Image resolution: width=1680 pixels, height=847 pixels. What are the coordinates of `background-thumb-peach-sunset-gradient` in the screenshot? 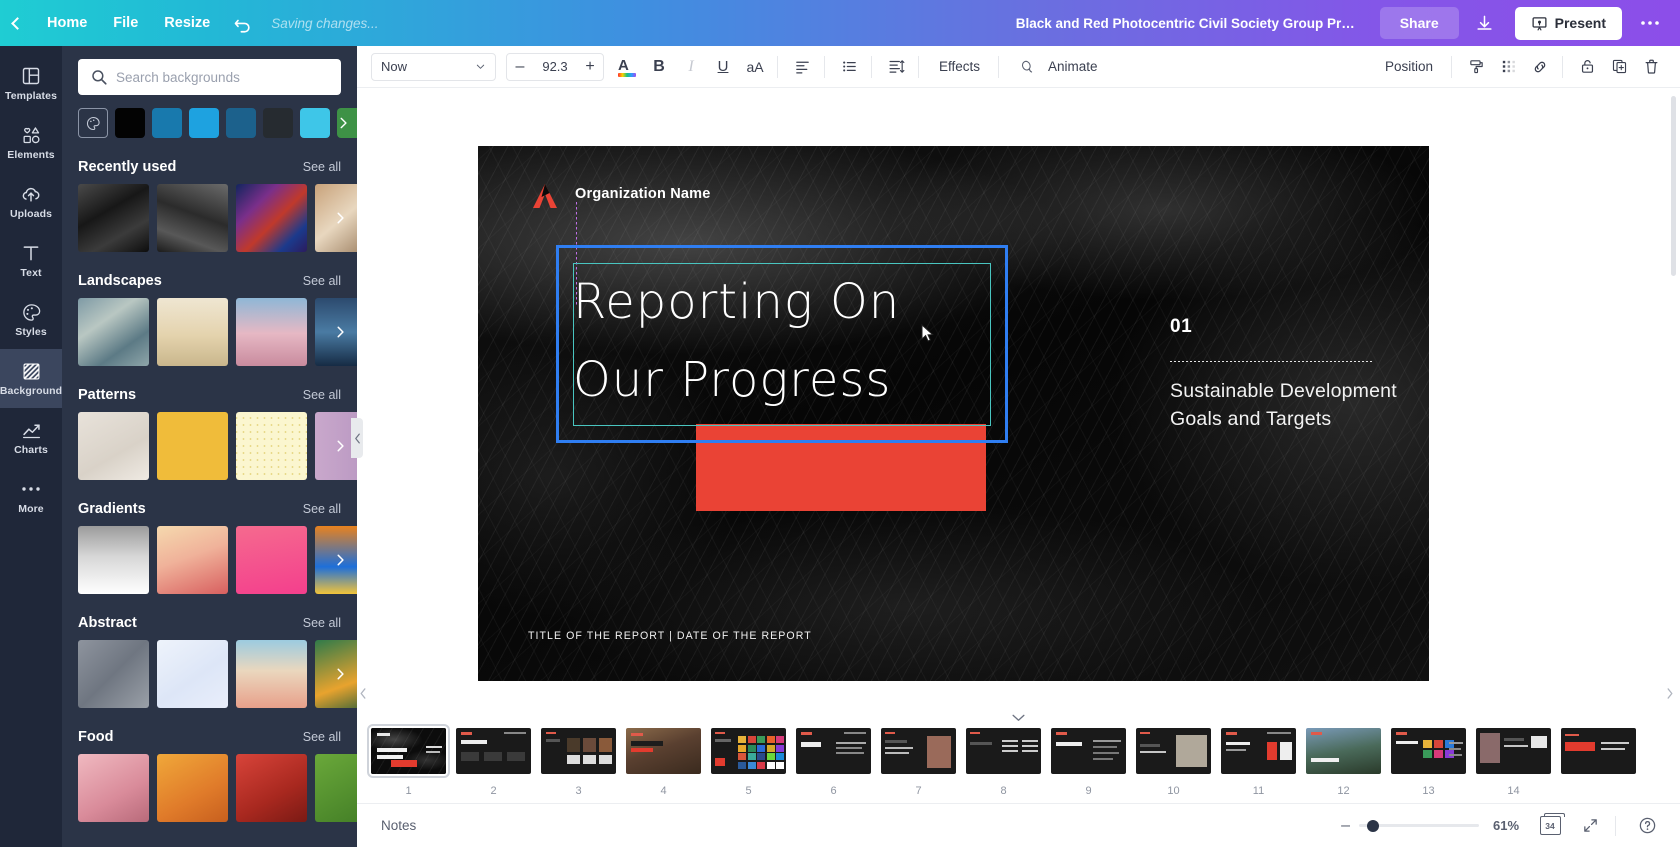 It's located at (192, 560).